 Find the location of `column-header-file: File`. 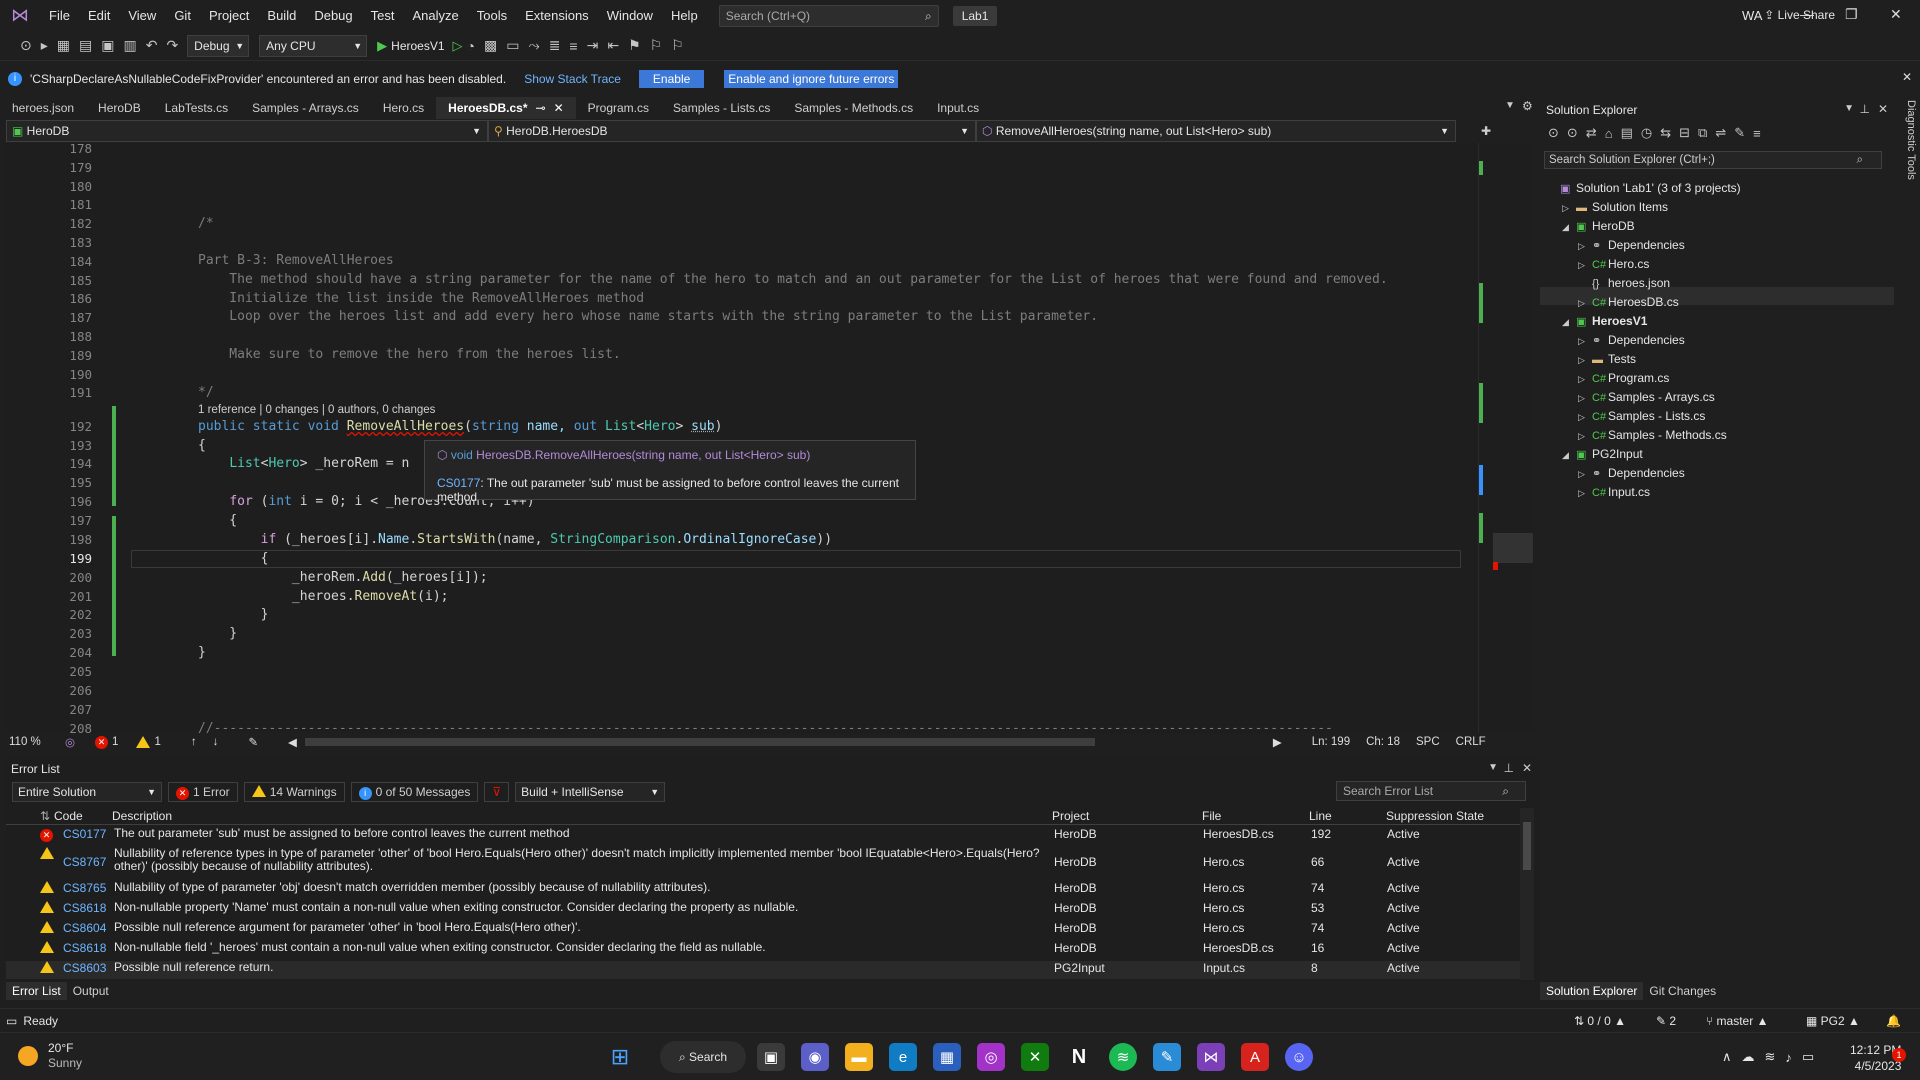

column-header-file: File is located at coordinates (1211, 816).